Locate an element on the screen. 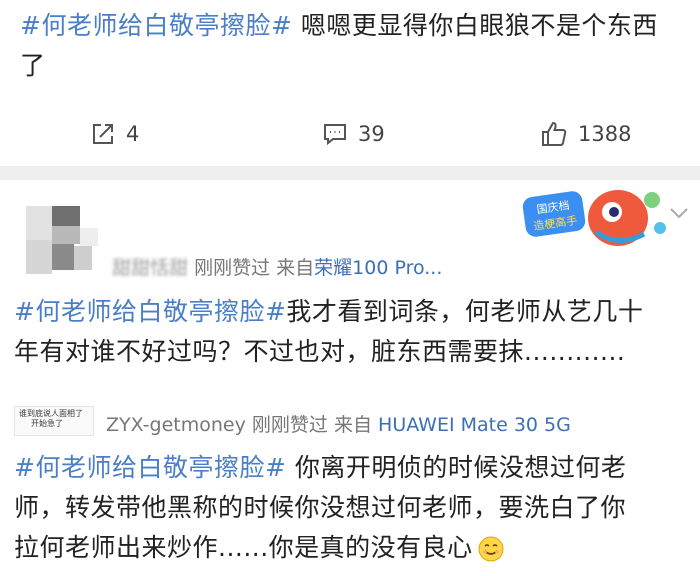 This screenshot has height=576, width=700. avatar: 谁到底说人面相了 开始急了 is located at coordinates (54, 421).